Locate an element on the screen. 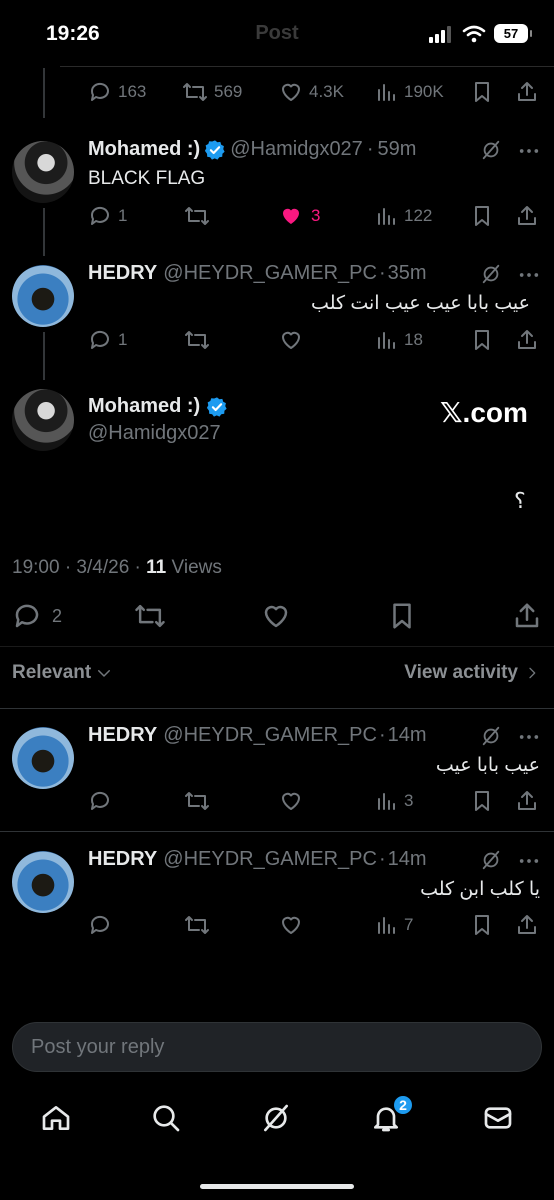  post-time: 14m is located at coordinates (407, 859).